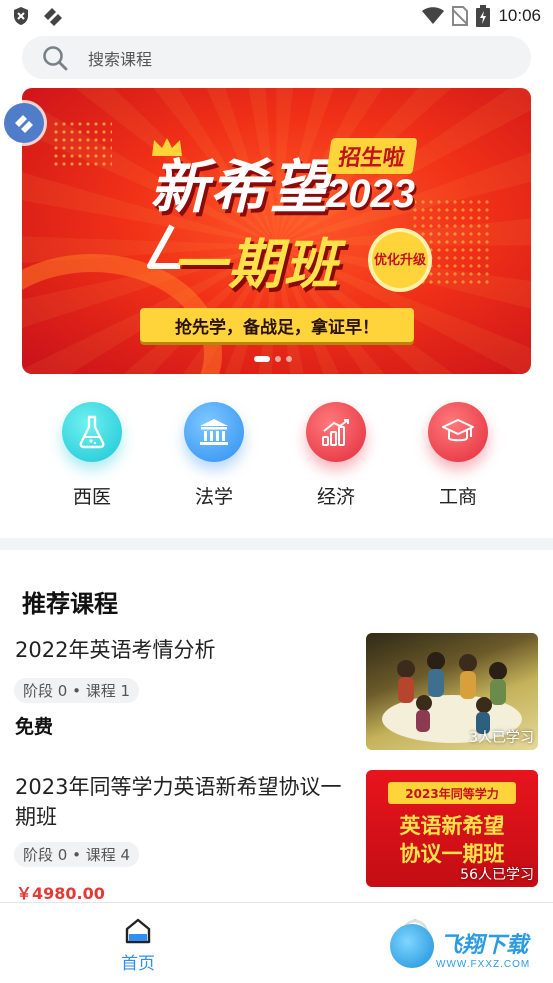 The width and height of the screenshot is (553, 983). What do you see at coordinates (60, 893) in the screenshot?
I see `course-price: ￥4980.00` at bounding box center [60, 893].